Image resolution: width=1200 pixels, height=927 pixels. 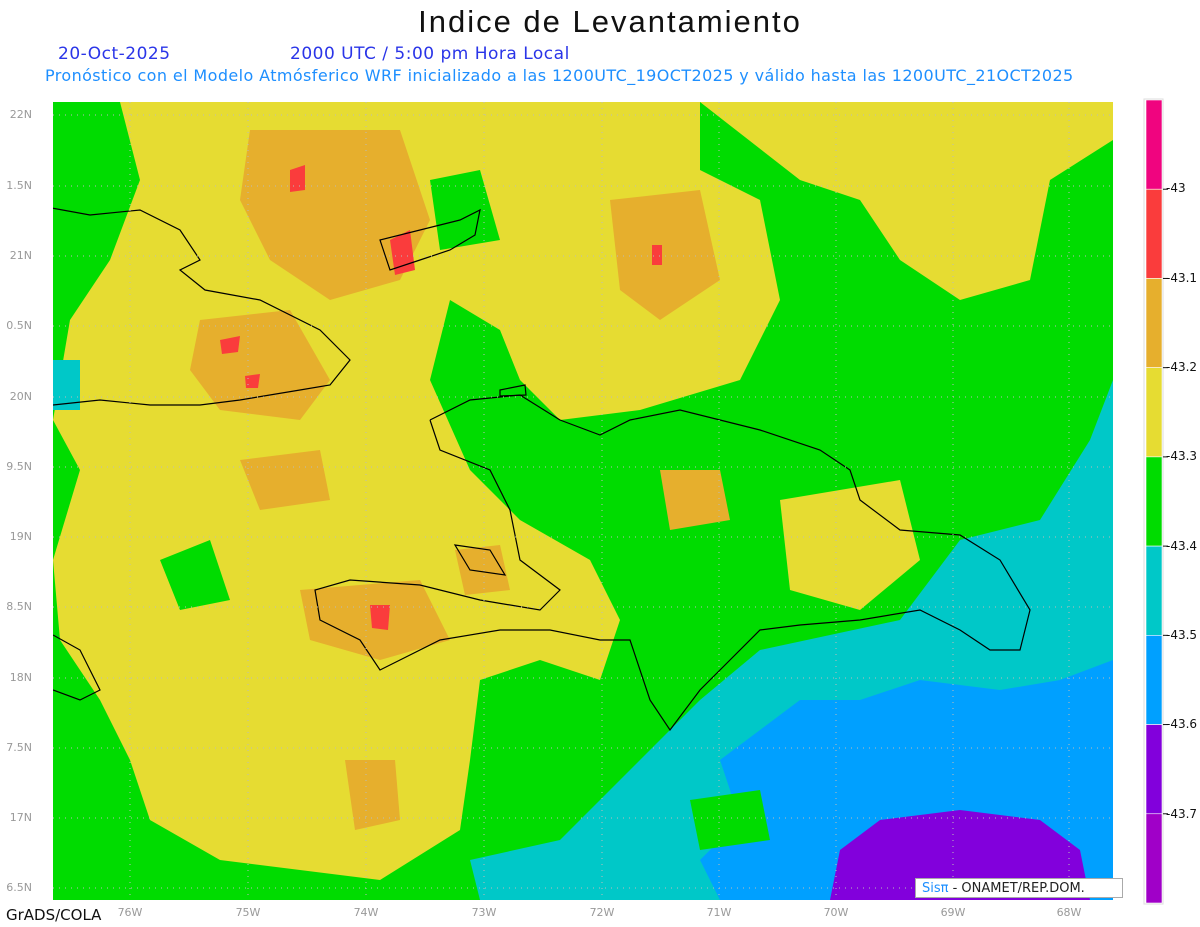 I want to click on colorbar-label: -43.3, so click(x=1182, y=456).